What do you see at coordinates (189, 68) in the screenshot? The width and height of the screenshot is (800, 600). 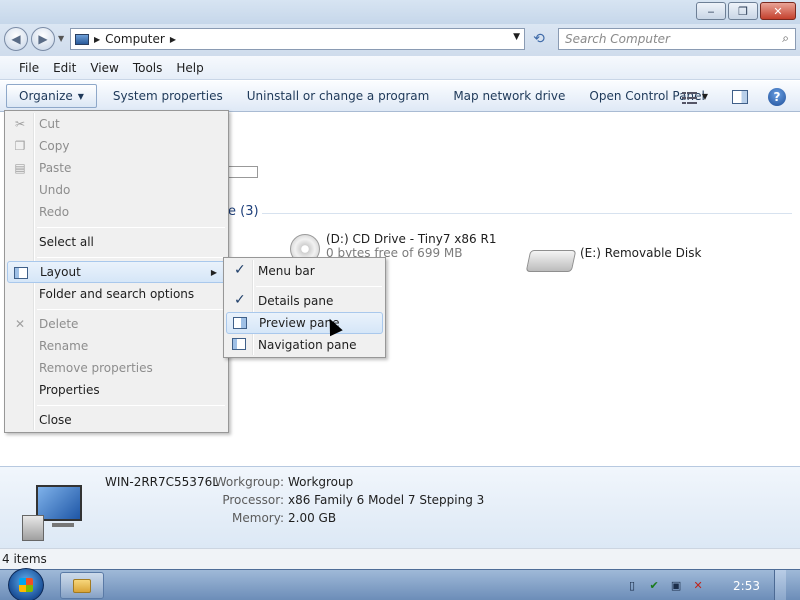 I see `menu-help: Help` at bounding box center [189, 68].